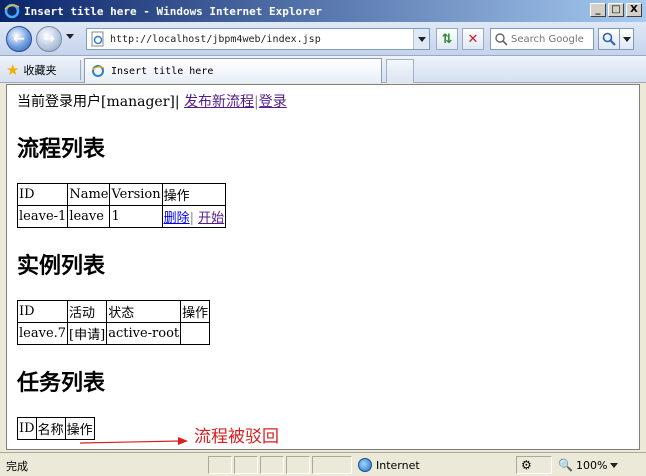  Describe the element at coordinates (534, 465) in the screenshot. I see `protected-mode-cell: ⚙` at that location.